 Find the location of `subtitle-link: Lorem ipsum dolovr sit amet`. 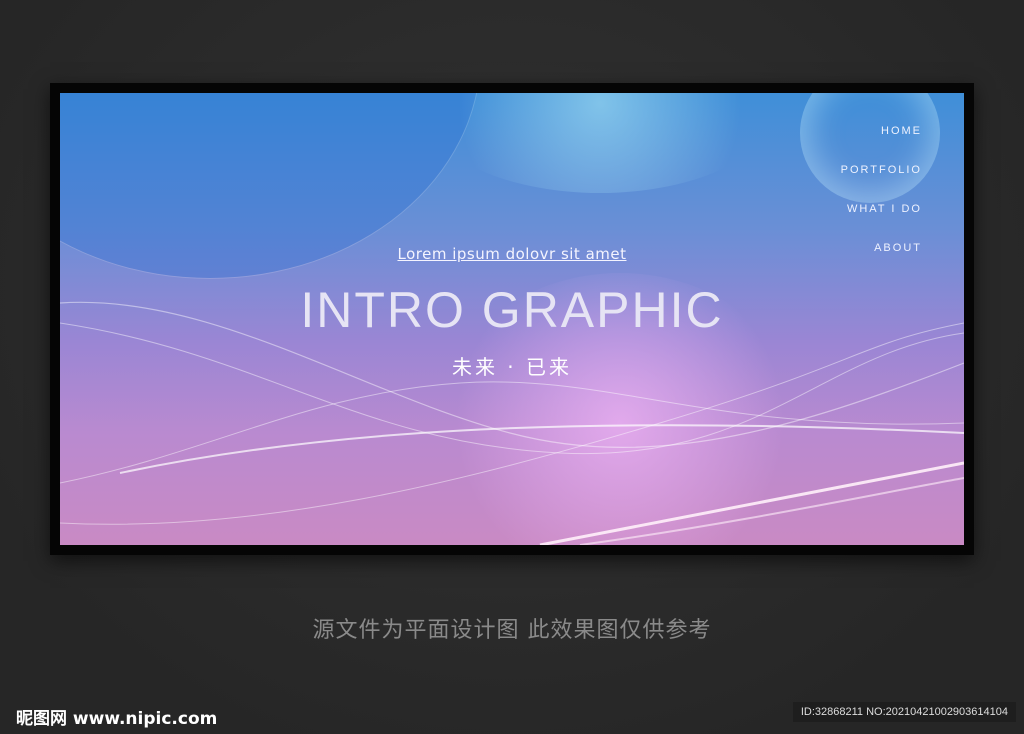

subtitle-link: Lorem ipsum dolovr sit amet is located at coordinates (512, 254).